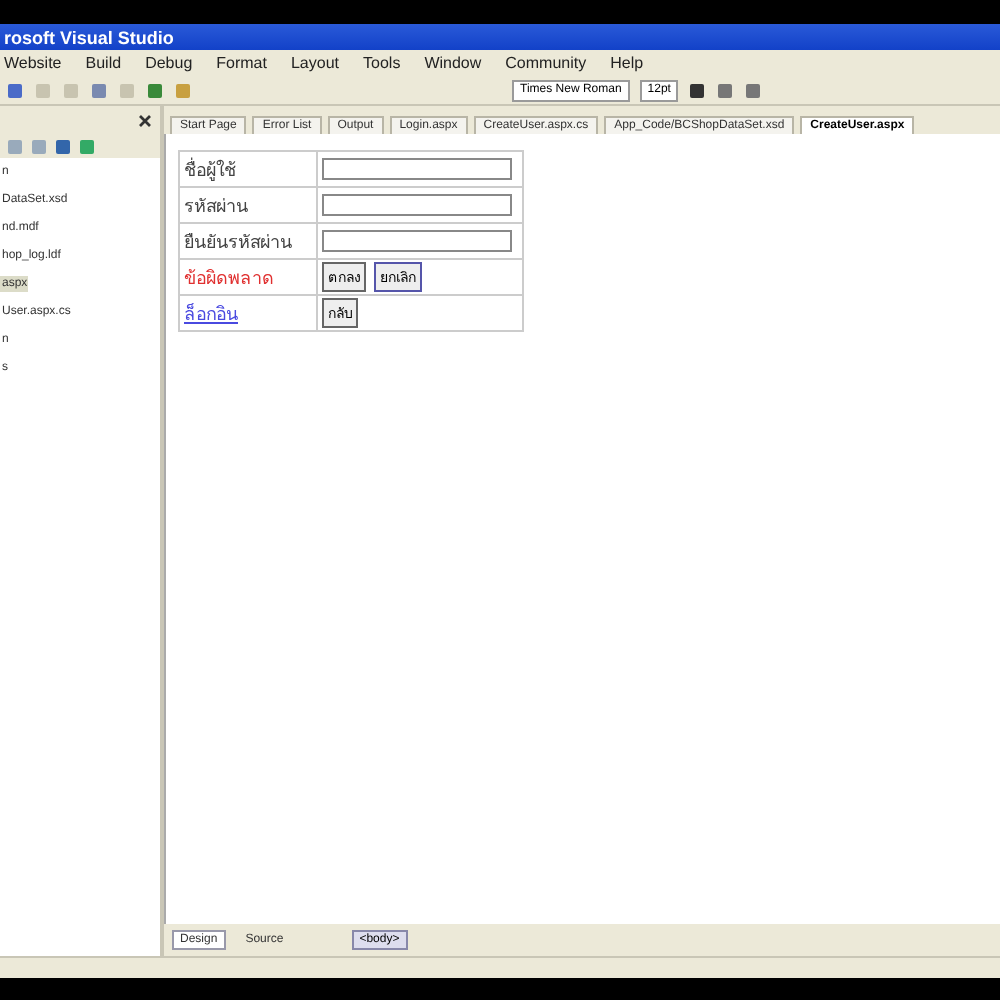  I want to click on menu-item: Layout, so click(315, 63).